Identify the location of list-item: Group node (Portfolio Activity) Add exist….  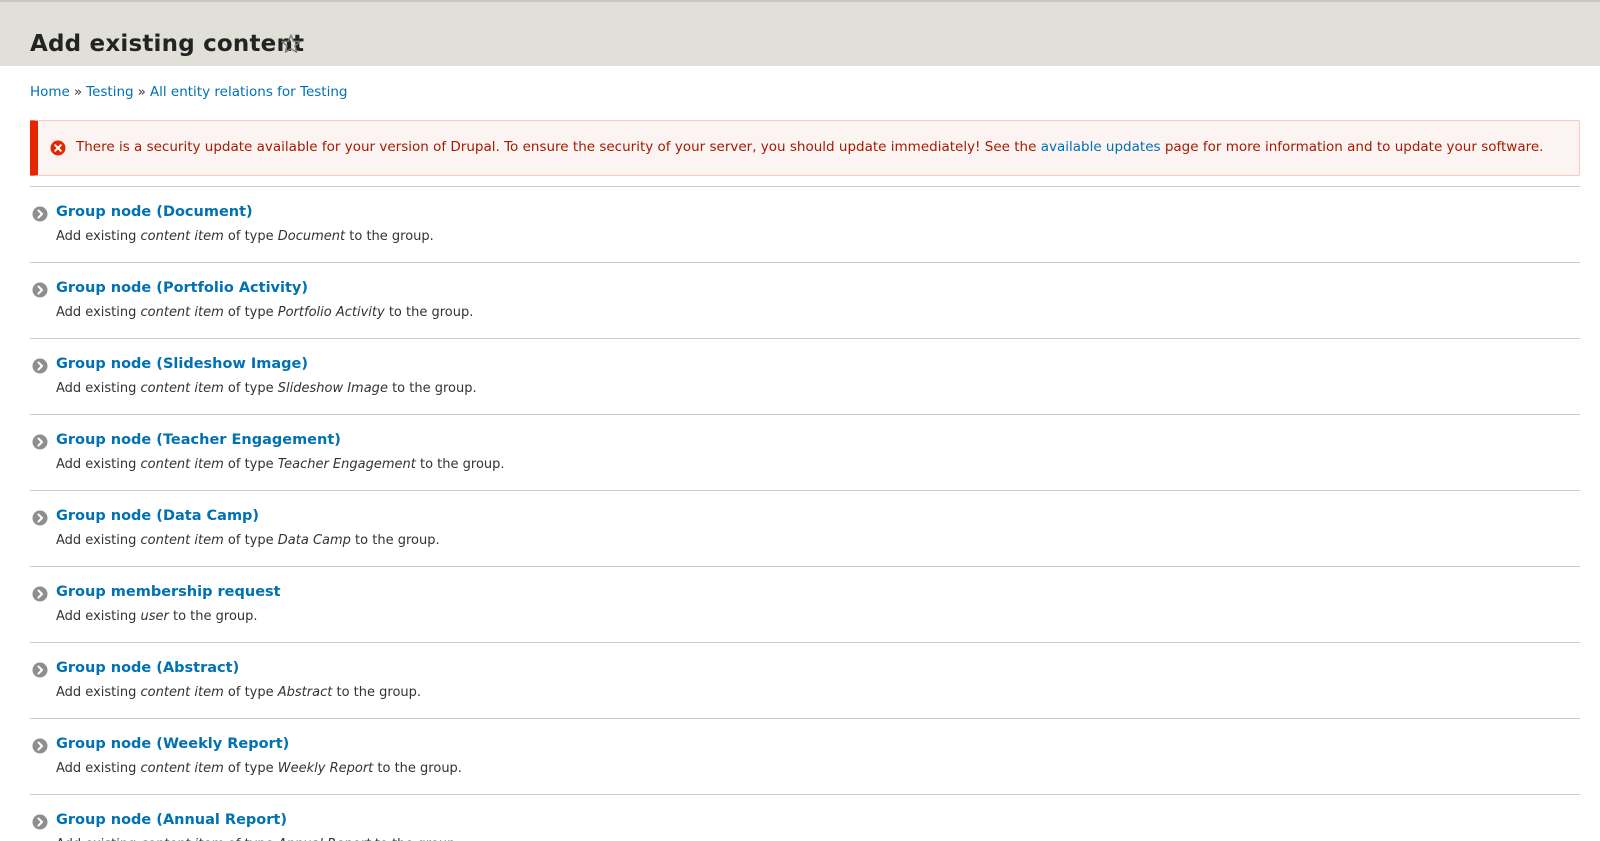
(805, 301).